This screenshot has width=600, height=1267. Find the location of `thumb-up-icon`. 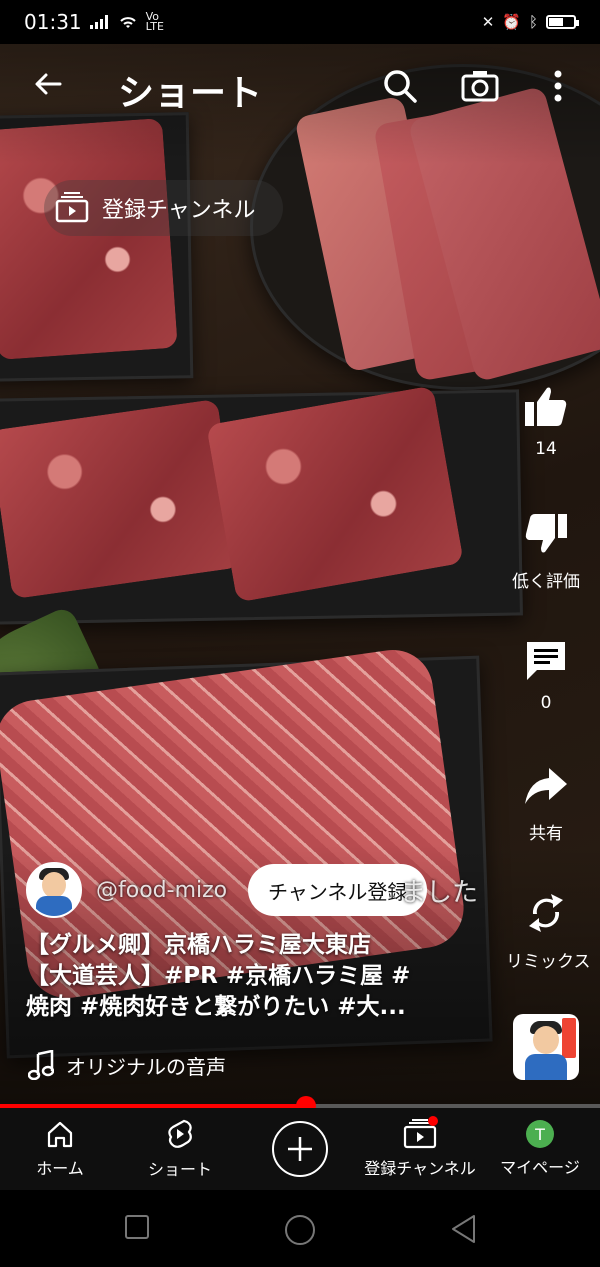

thumb-up-icon is located at coordinates (546, 406).